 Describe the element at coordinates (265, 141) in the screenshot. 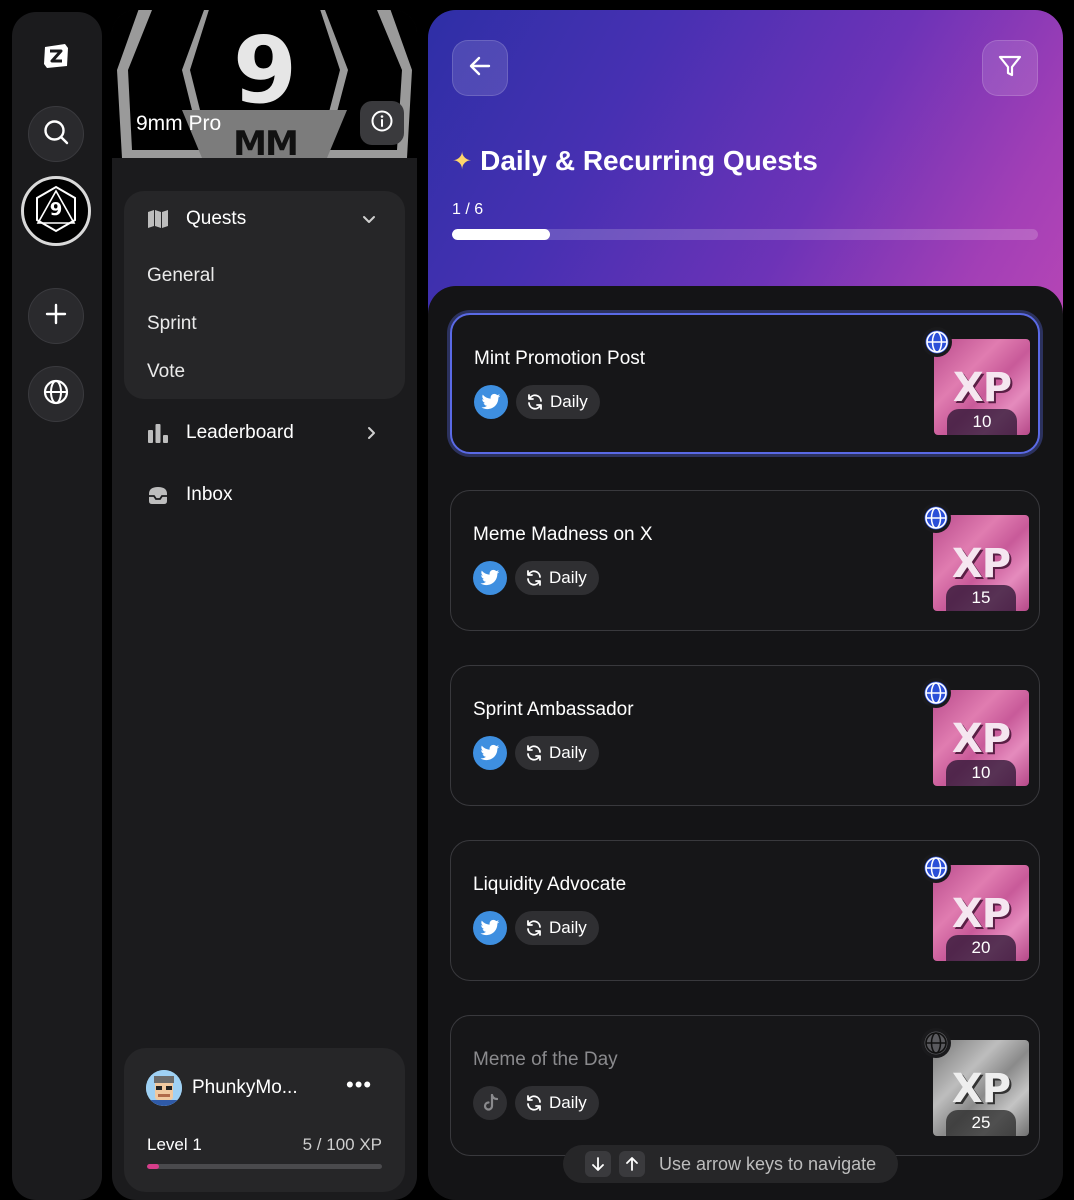

I see `svg-text: MM` at that location.